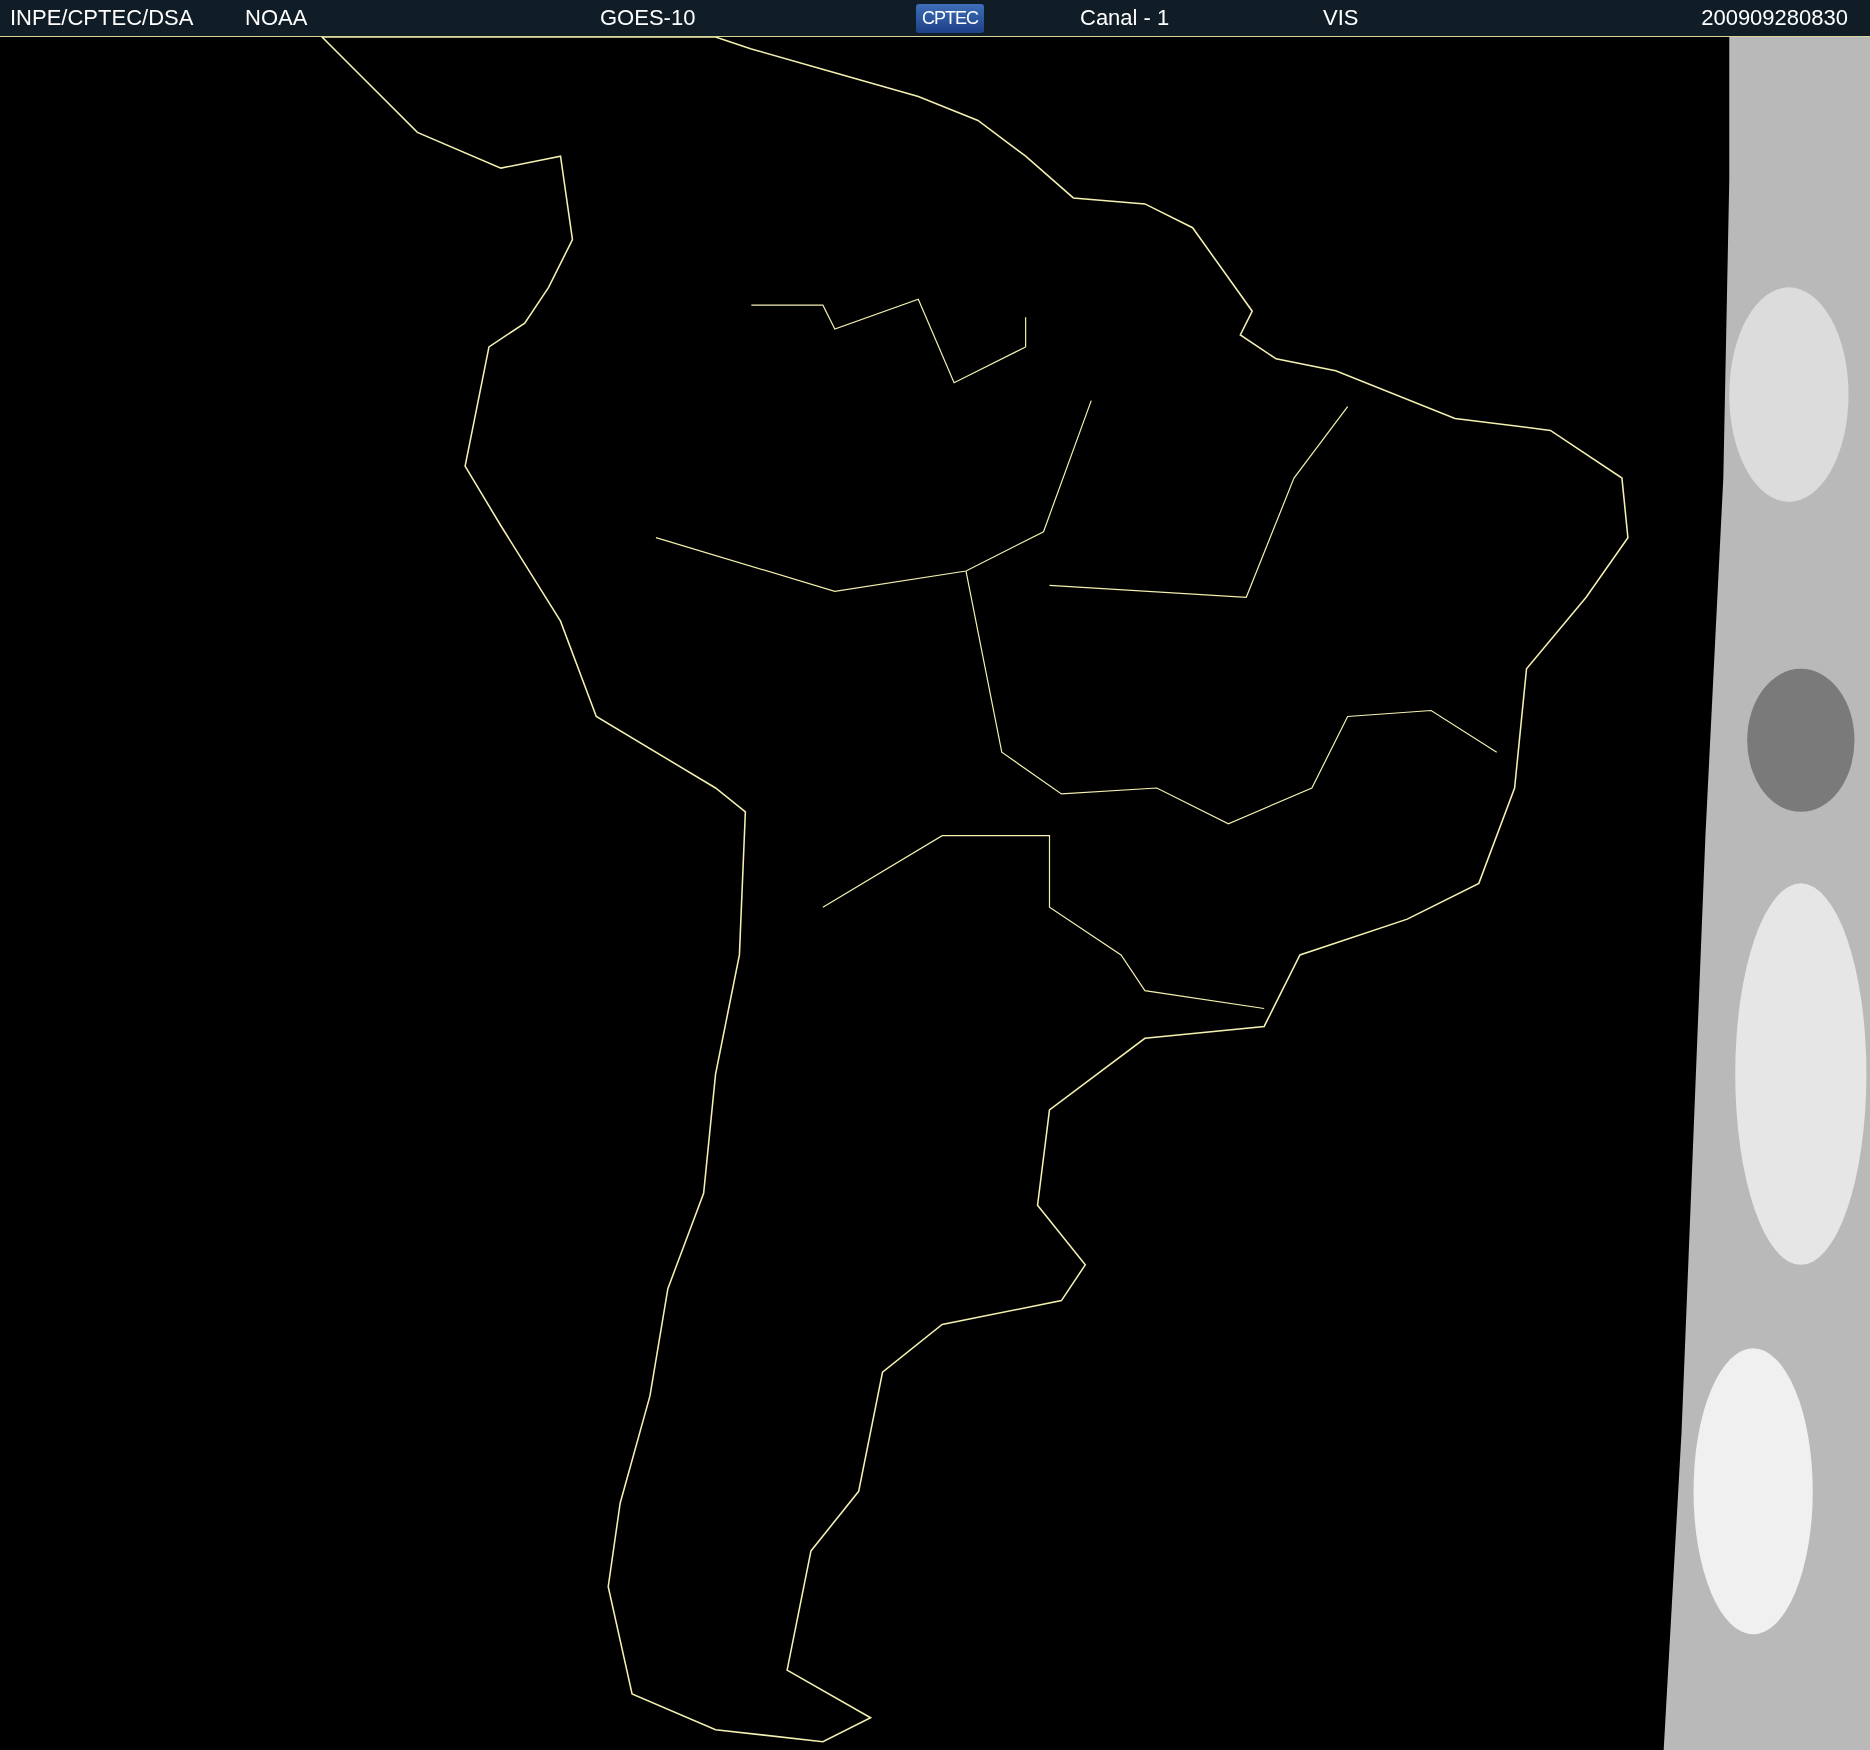 The height and width of the screenshot is (1750, 1870). What do you see at coordinates (102, 18) in the screenshot?
I see `header-label: INPE/CPTEC/DSA` at bounding box center [102, 18].